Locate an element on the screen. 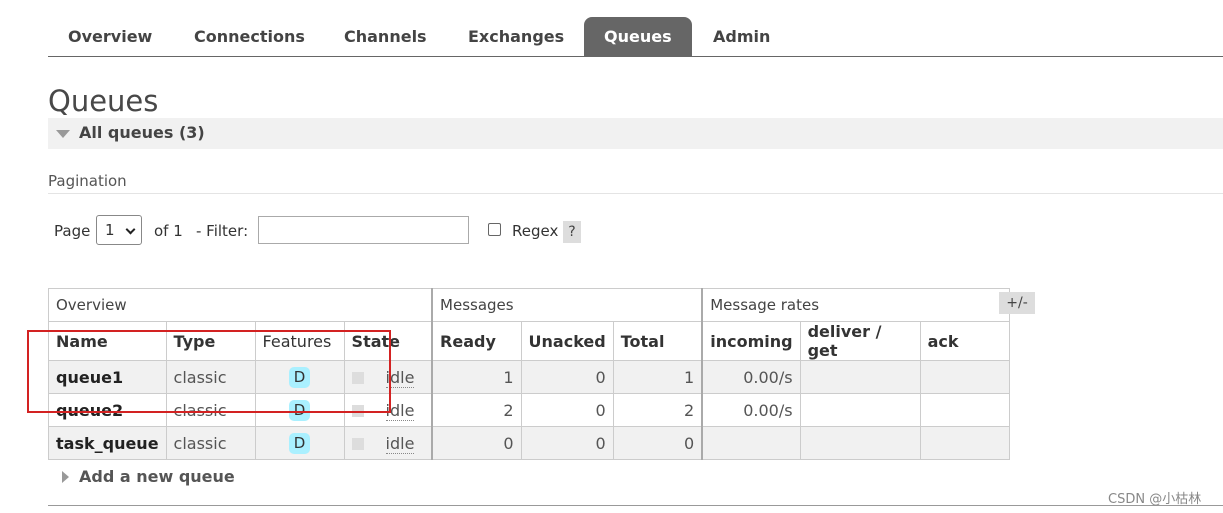 Image resolution: width=1223 pixels, height=513 pixels. column-header-total: Total is located at coordinates (657, 341).